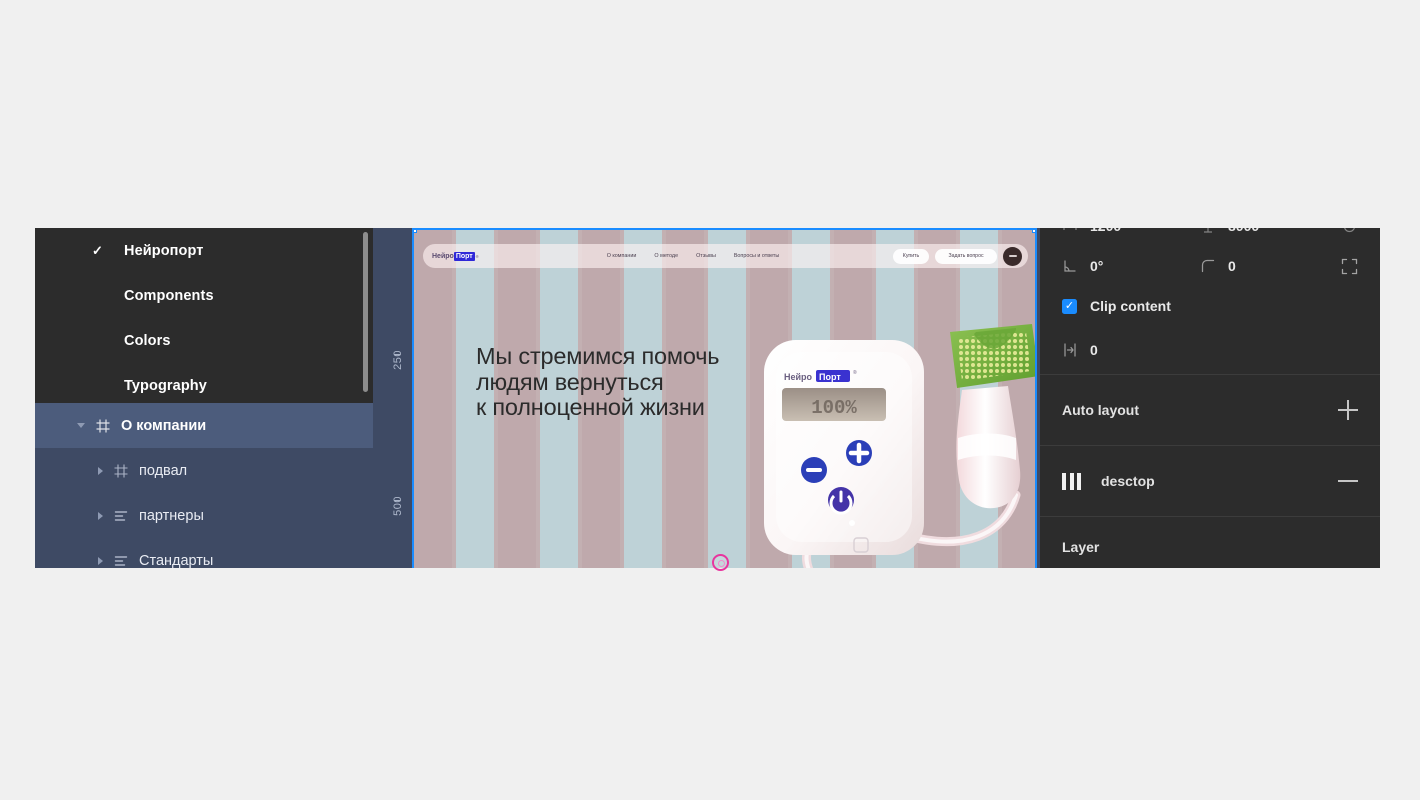 Image resolution: width=1420 pixels, height=800 pixels. I want to click on layers-panel: ✓ Нейропорт Components Colors Typography, so click(204, 398).